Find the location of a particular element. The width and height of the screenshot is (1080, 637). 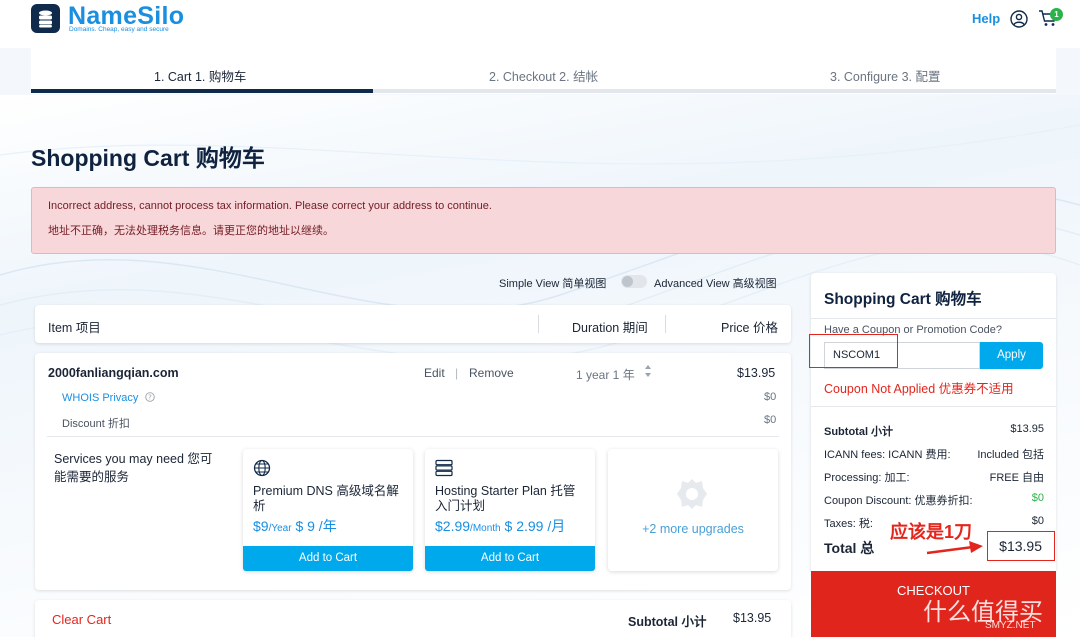

duration-stepper-icon is located at coordinates (648, 372).